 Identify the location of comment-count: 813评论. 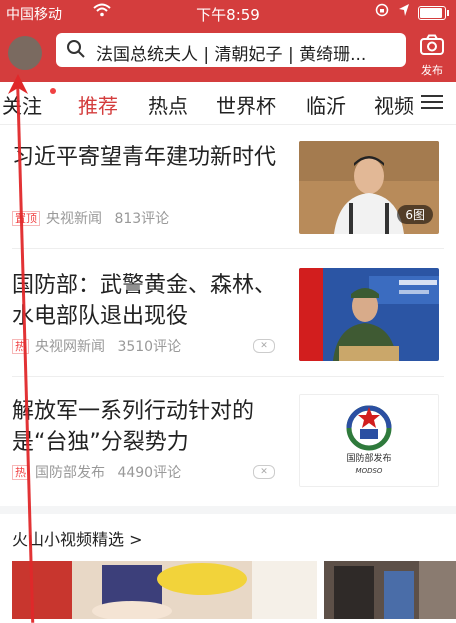
(142, 219).